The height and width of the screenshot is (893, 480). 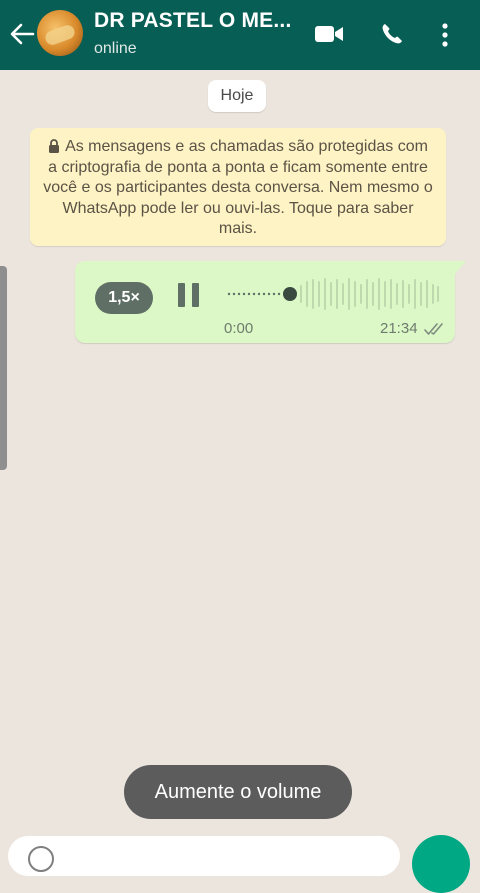 I want to click on chat-header: DR PASTEL O ME... online, so click(x=240, y=35).